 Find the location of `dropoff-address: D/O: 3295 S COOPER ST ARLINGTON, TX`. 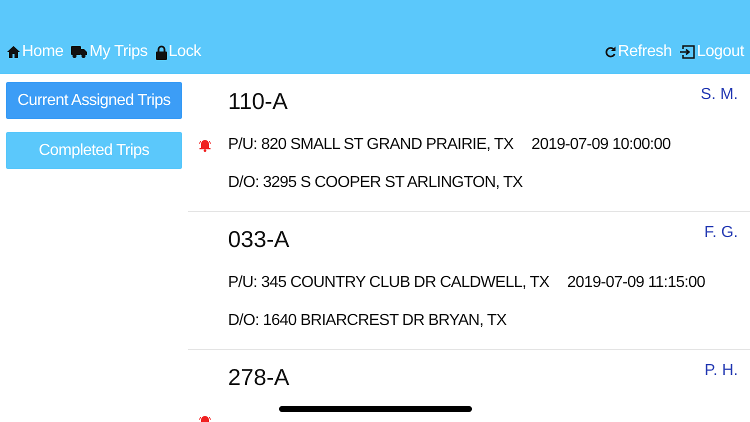

dropoff-address: D/O: 3295 S COOPER ST ARLINGTON, TX is located at coordinates (375, 183).